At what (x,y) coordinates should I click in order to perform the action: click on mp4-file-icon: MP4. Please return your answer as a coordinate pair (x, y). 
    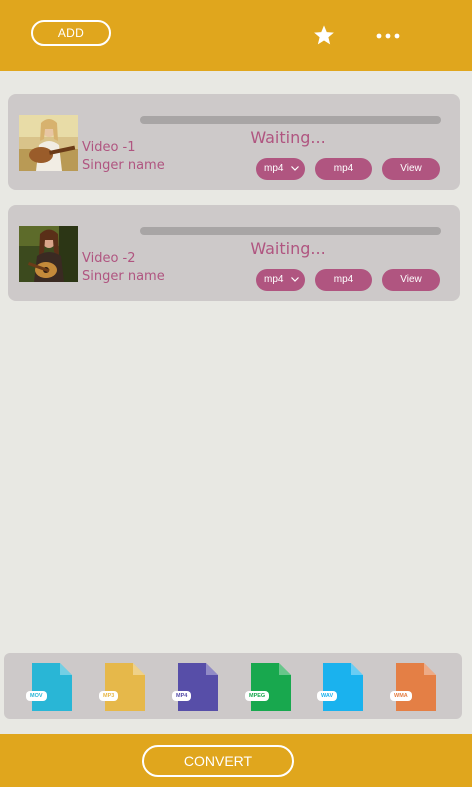
    Looking at the image, I should click on (195, 687).